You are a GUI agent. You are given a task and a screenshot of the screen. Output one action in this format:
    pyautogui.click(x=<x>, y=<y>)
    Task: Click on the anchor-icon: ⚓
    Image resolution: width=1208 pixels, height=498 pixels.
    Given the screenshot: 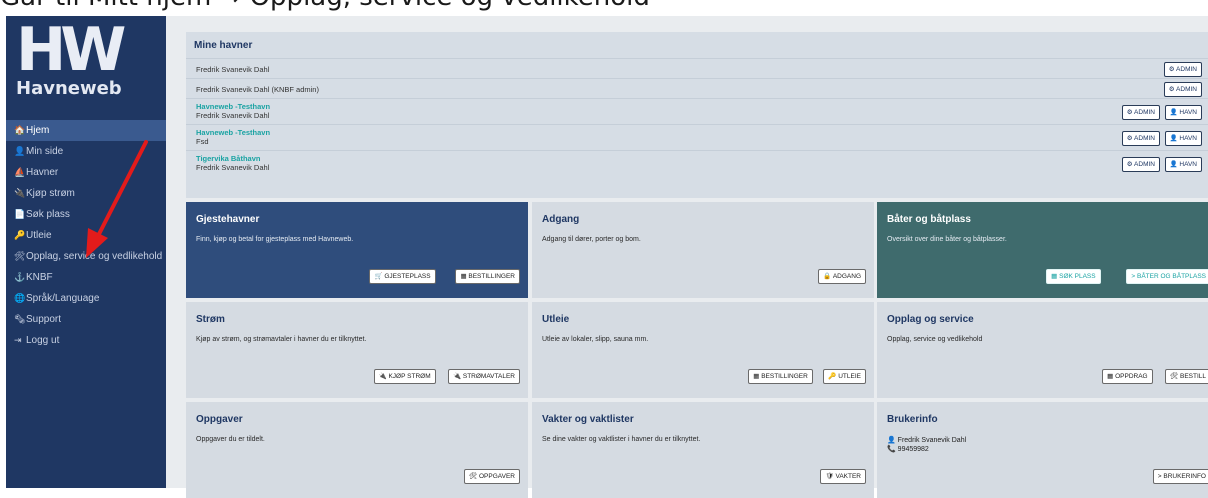 What is the action you would take?
    pyautogui.click(x=20, y=277)
    